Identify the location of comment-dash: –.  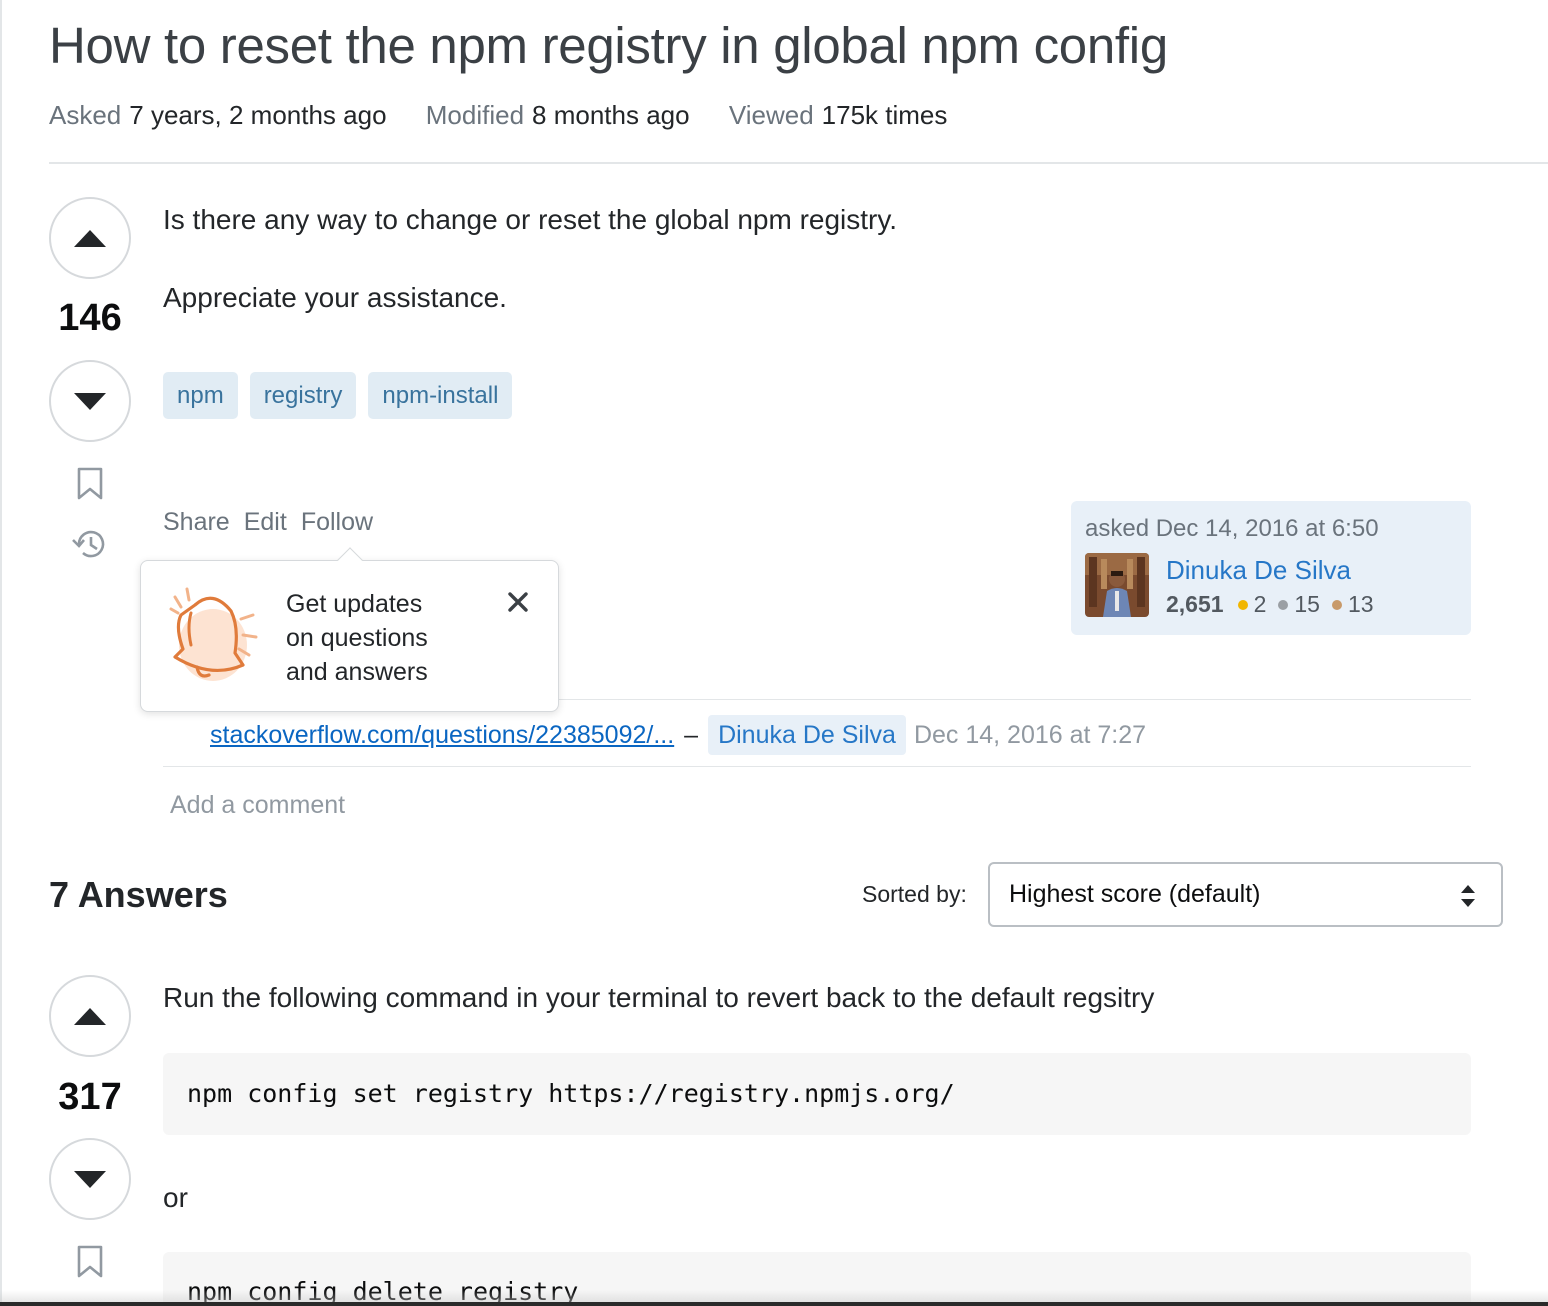
(691, 734).